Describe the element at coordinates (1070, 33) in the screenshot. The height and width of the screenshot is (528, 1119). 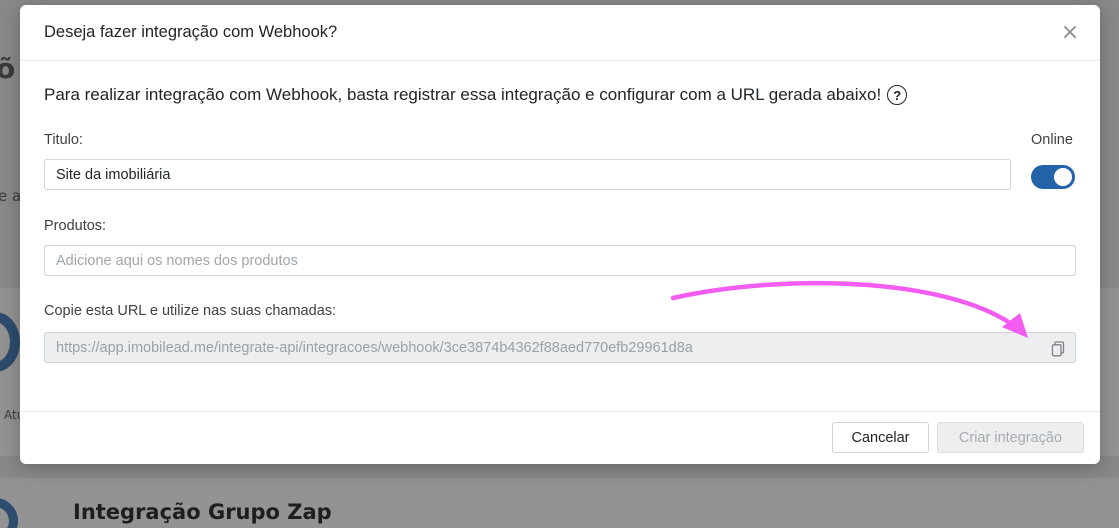
I see `close-icon: ×` at that location.